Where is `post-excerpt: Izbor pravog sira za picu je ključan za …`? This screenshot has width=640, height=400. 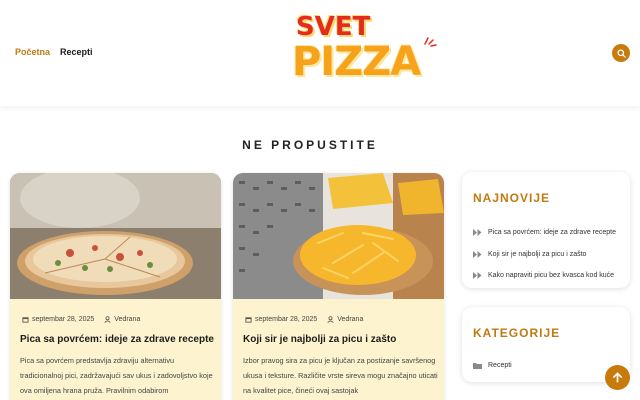 post-excerpt: Izbor pravog sira za picu je ključan za … is located at coordinates (340, 375).